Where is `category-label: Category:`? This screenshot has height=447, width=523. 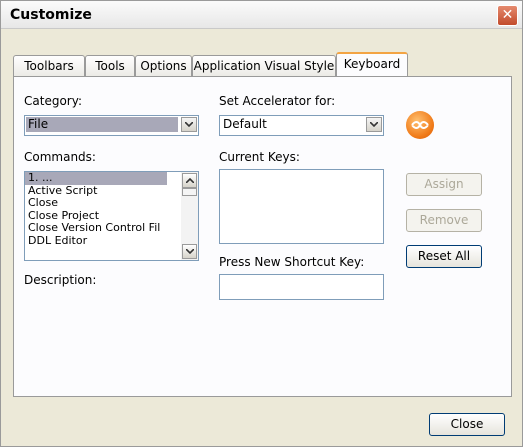
category-label: Category: is located at coordinates (53, 101).